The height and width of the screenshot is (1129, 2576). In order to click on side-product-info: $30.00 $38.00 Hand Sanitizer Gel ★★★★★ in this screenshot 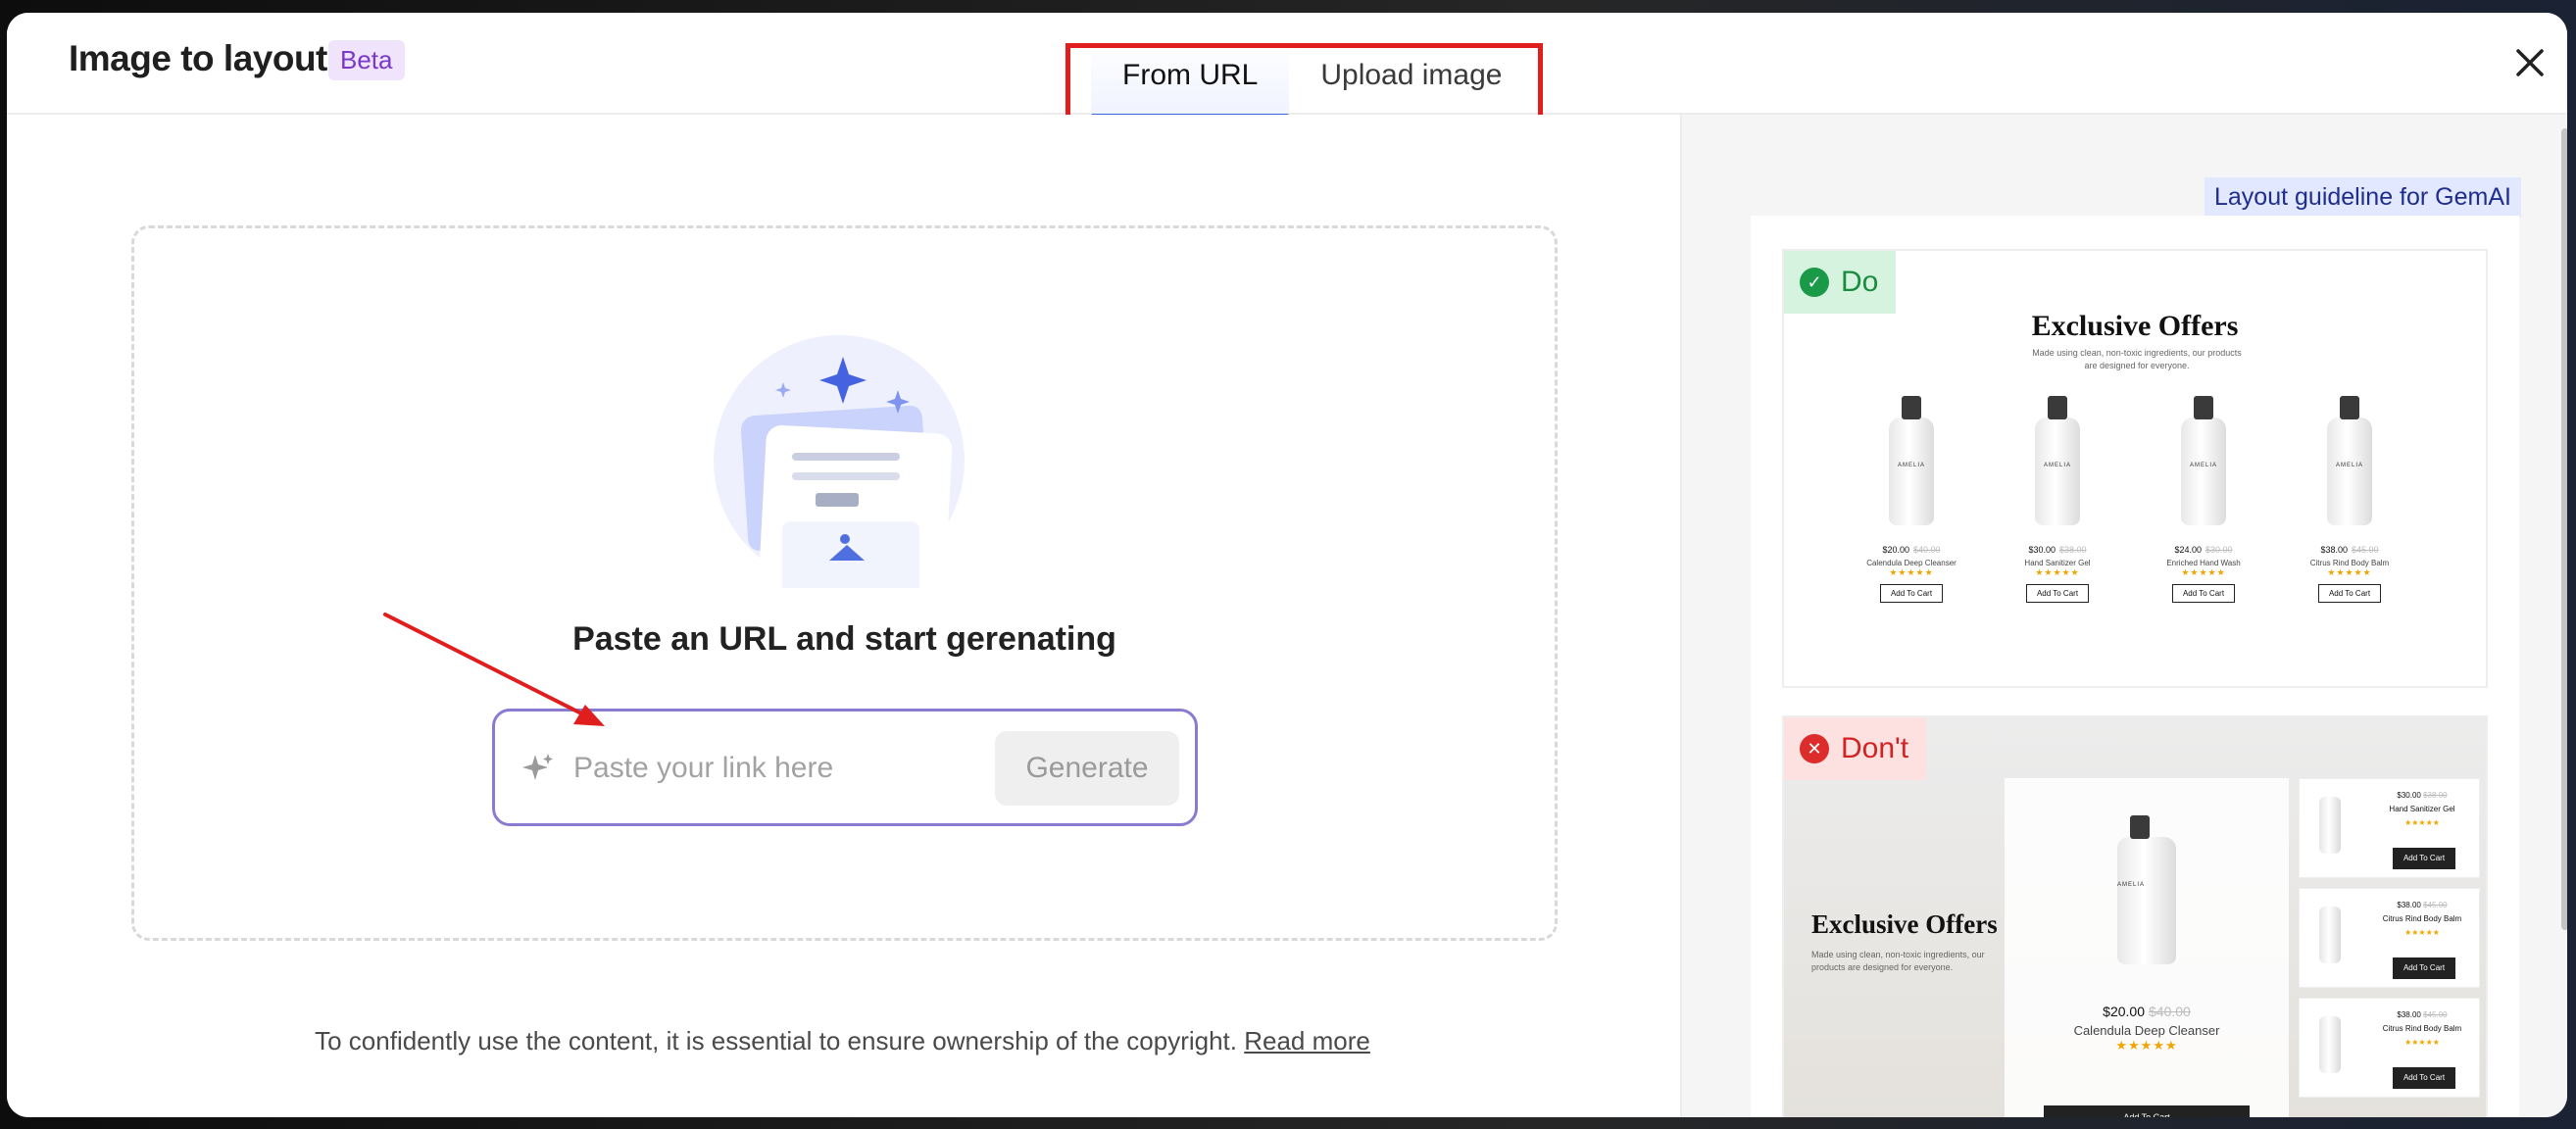, I will do `click(2422, 809)`.